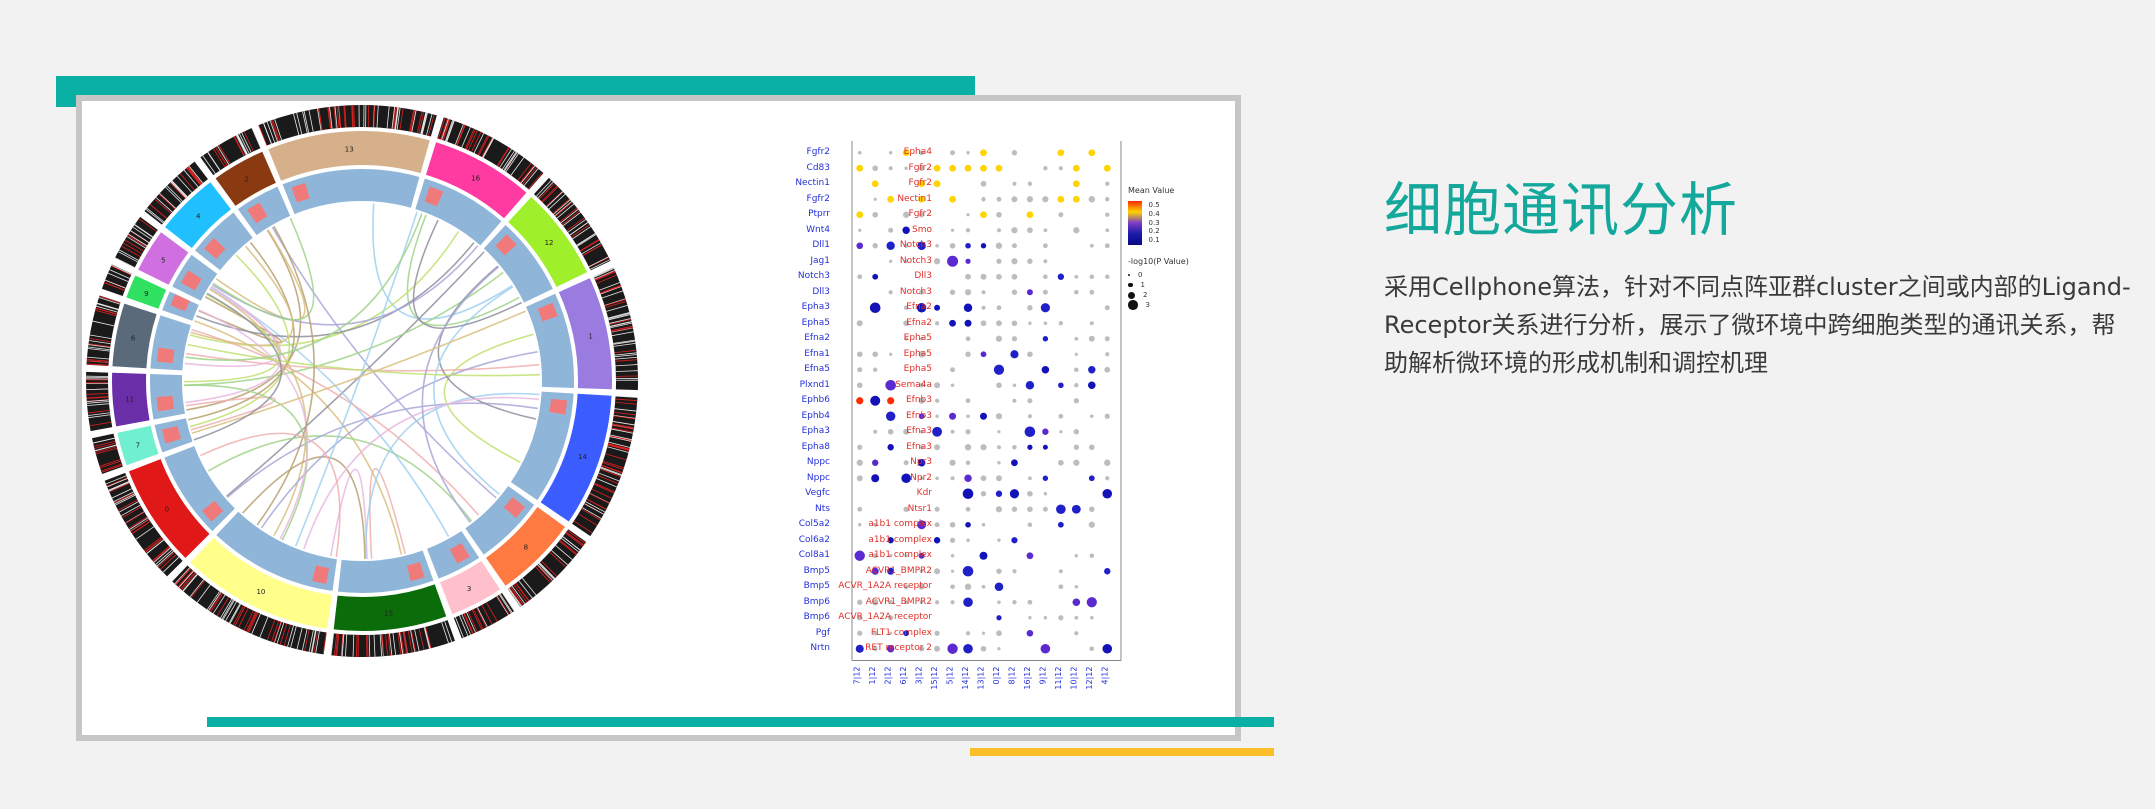 The height and width of the screenshot is (809, 2155). I want to click on dotplot-x-tick: 3|12, so click(919, 676).